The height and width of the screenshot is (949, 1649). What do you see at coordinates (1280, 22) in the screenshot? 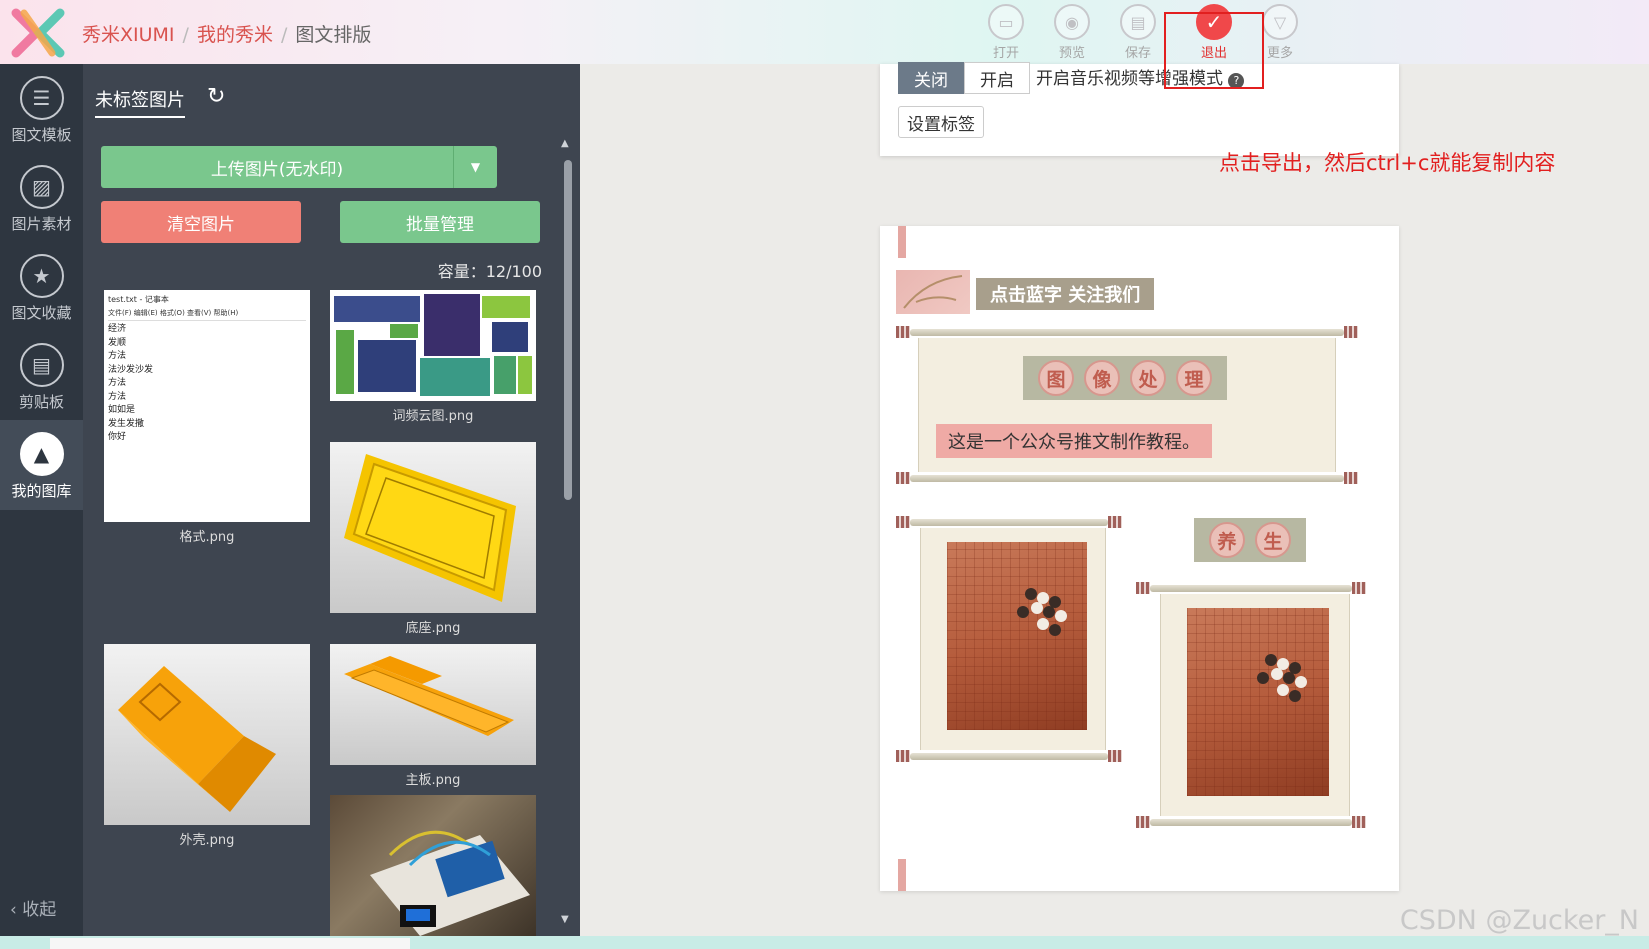
I see `chevron-down-icon: ▽` at bounding box center [1280, 22].